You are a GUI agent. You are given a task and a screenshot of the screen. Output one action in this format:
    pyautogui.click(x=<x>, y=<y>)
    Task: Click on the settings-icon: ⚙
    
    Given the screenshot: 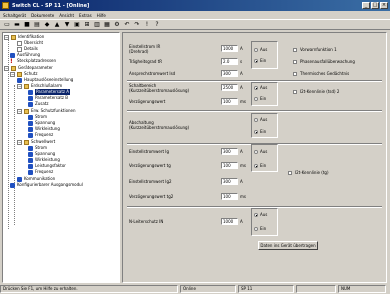 What is the action you would take?
    pyautogui.click(x=117, y=25)
    